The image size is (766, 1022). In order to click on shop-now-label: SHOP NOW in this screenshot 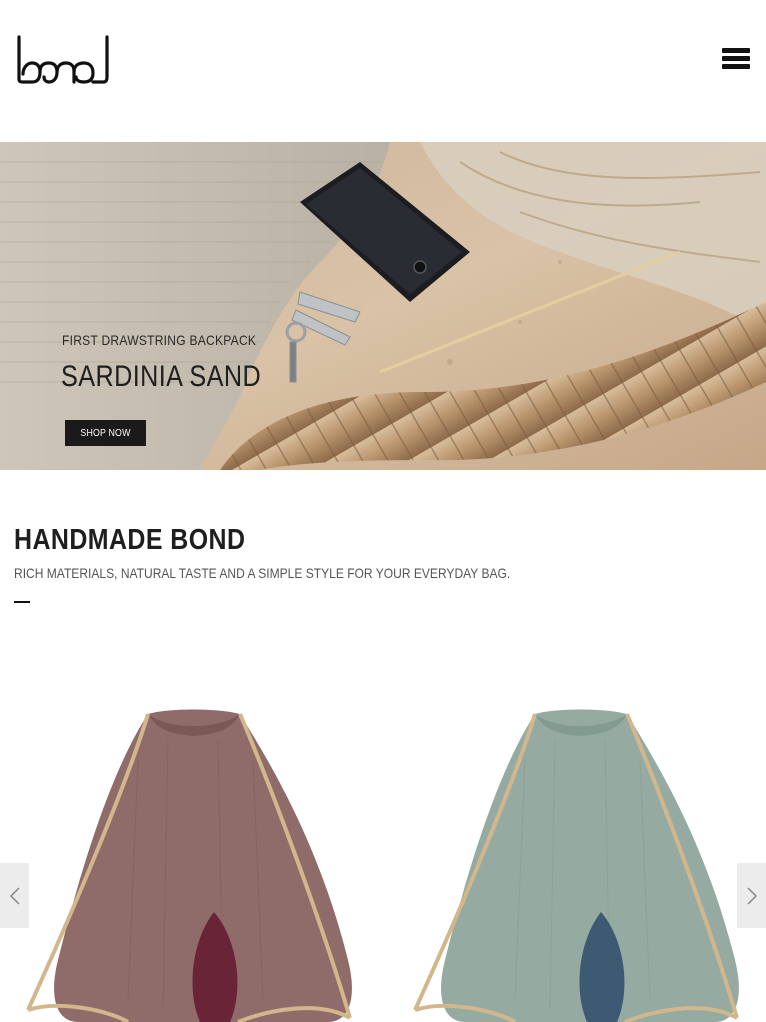, I will do `click(105, 433)`.